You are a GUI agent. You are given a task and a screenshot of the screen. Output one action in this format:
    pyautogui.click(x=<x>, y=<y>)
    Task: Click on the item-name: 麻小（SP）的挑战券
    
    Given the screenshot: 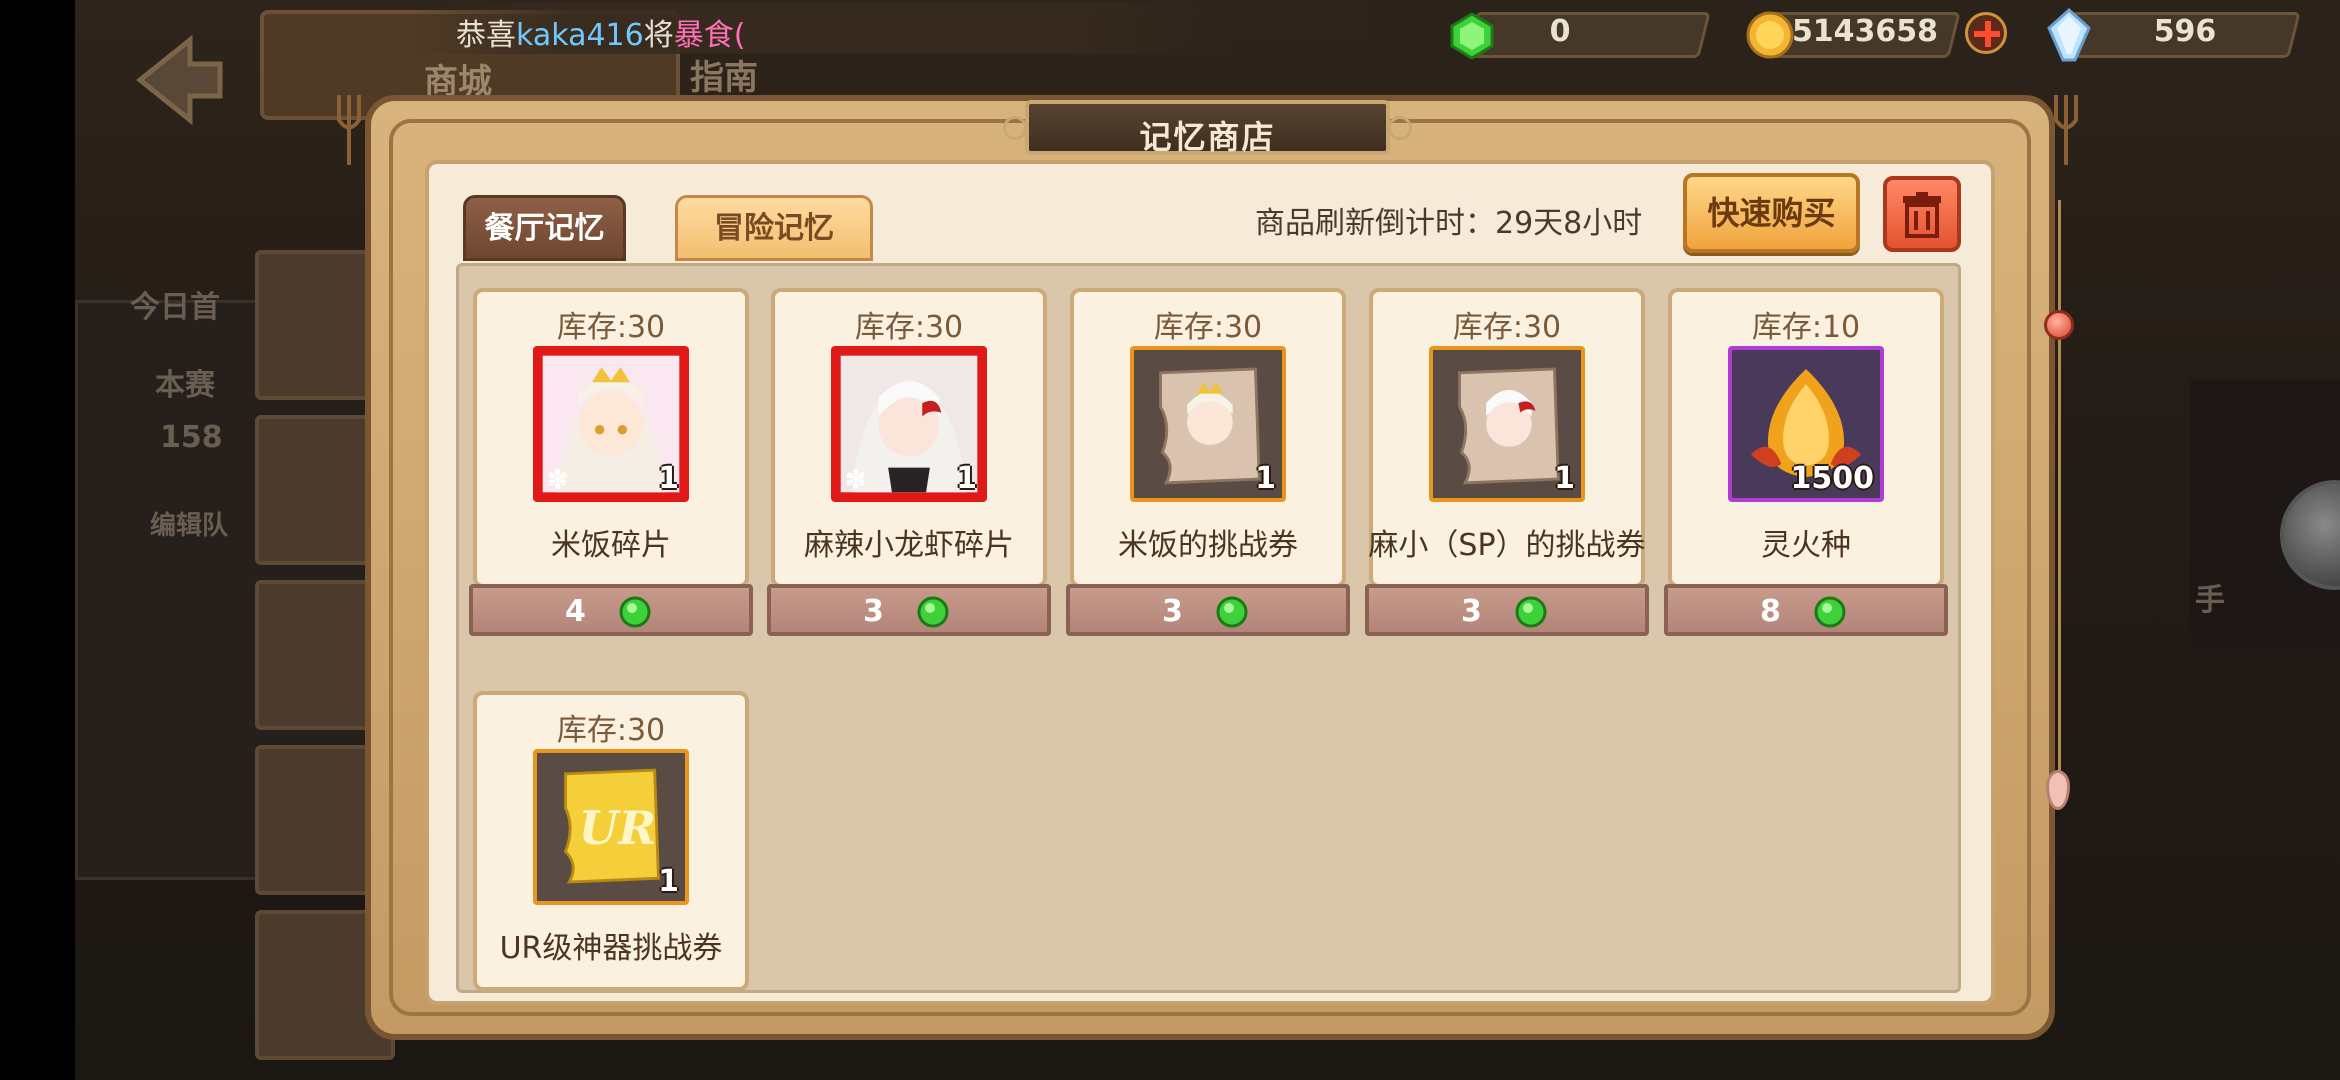 What is the action you would take?
    pyautogui.click(x=1507, y=545)
    